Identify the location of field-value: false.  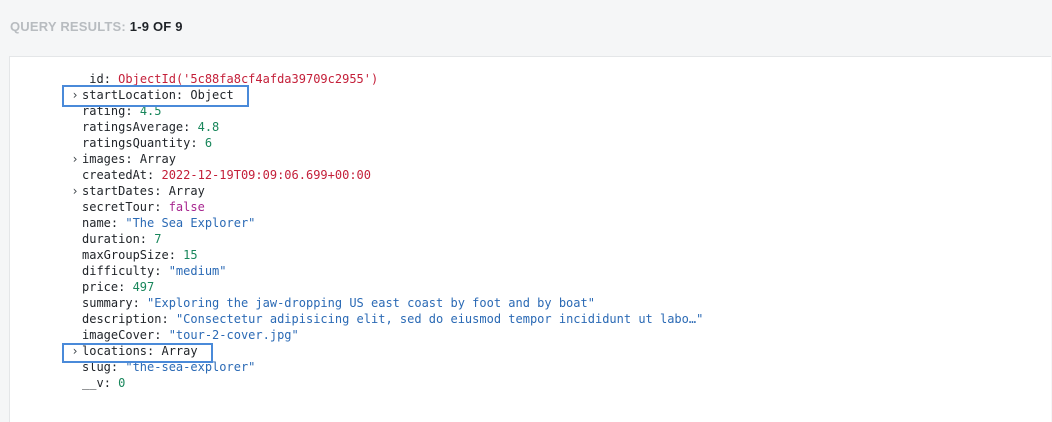
(186, 207).